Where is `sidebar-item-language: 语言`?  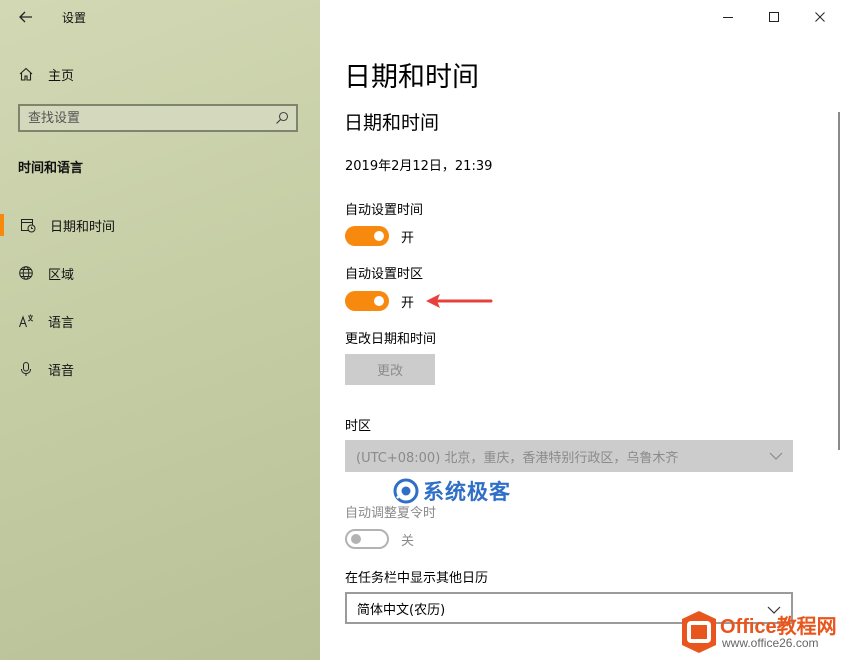
sidebar-item-language: 语言 is located at coordinates (46, 321).